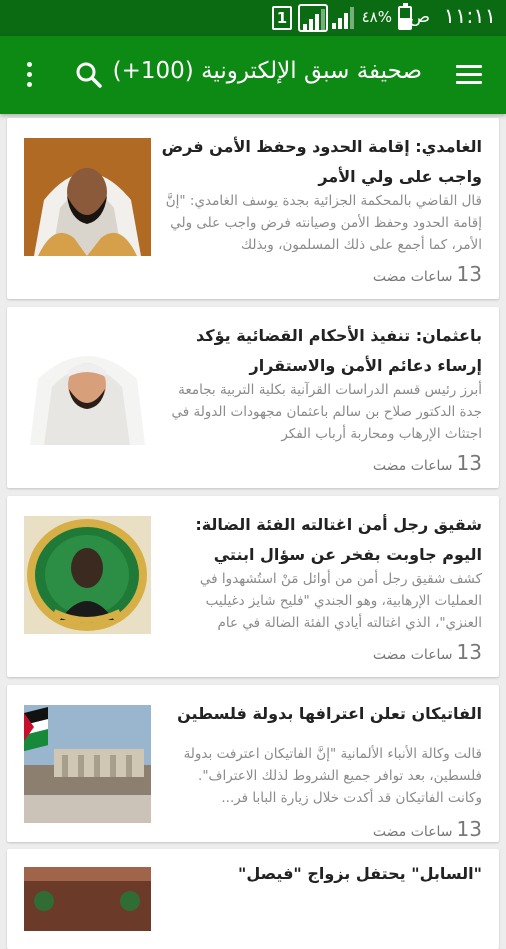 This screenshot has height=949, width=506. Describe the element at coordinates (469, 16) in the screenshot. I see `status-time: ١١:١١` at that location.